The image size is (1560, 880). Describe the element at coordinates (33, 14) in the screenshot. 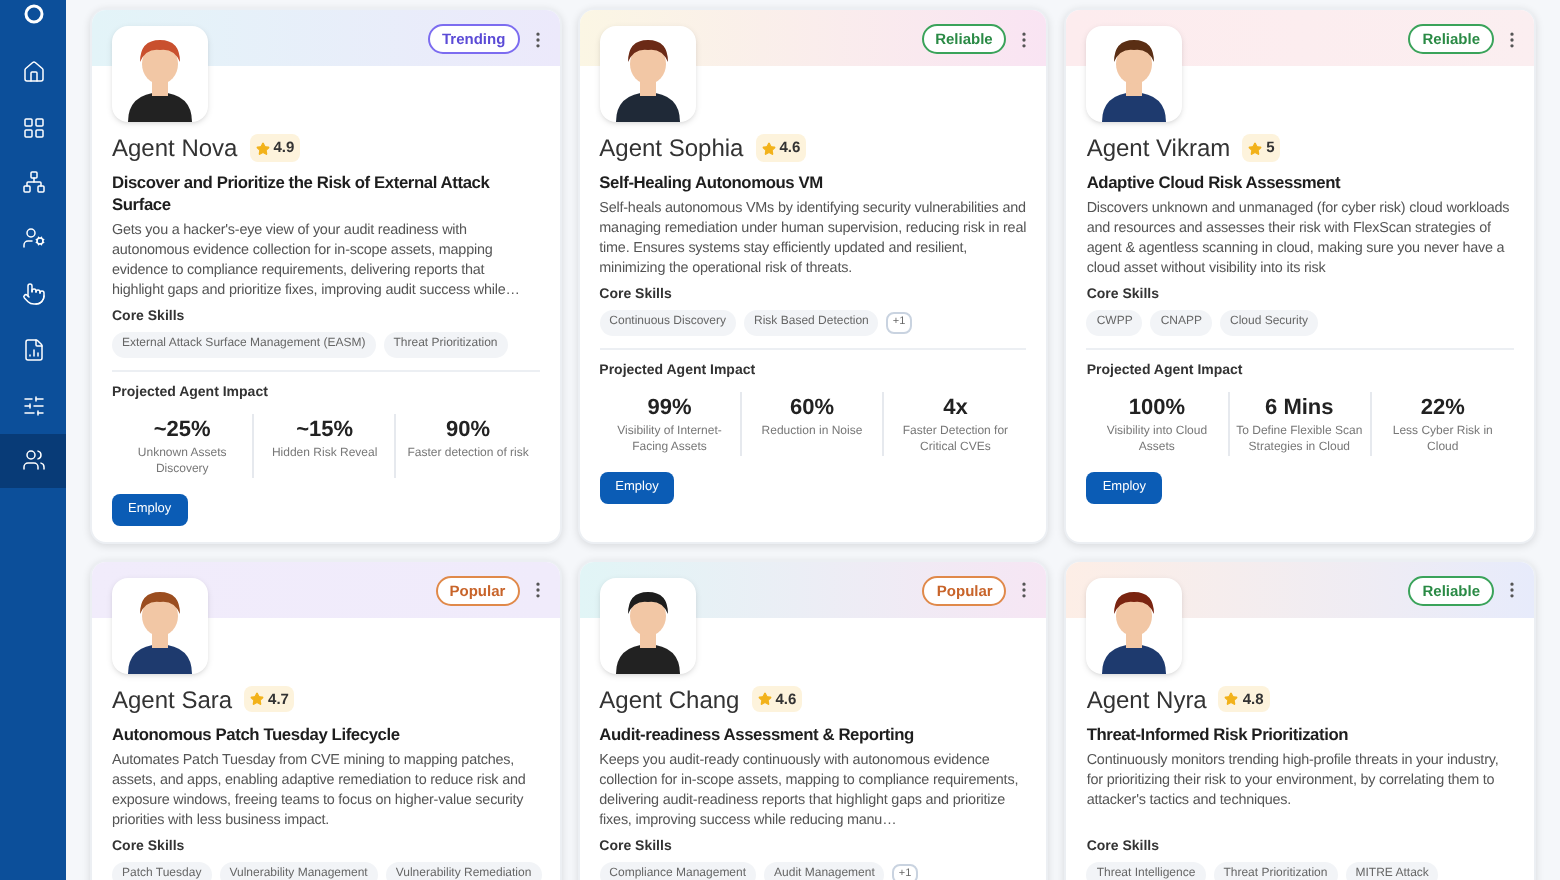

I see `logo-icon` at that location.